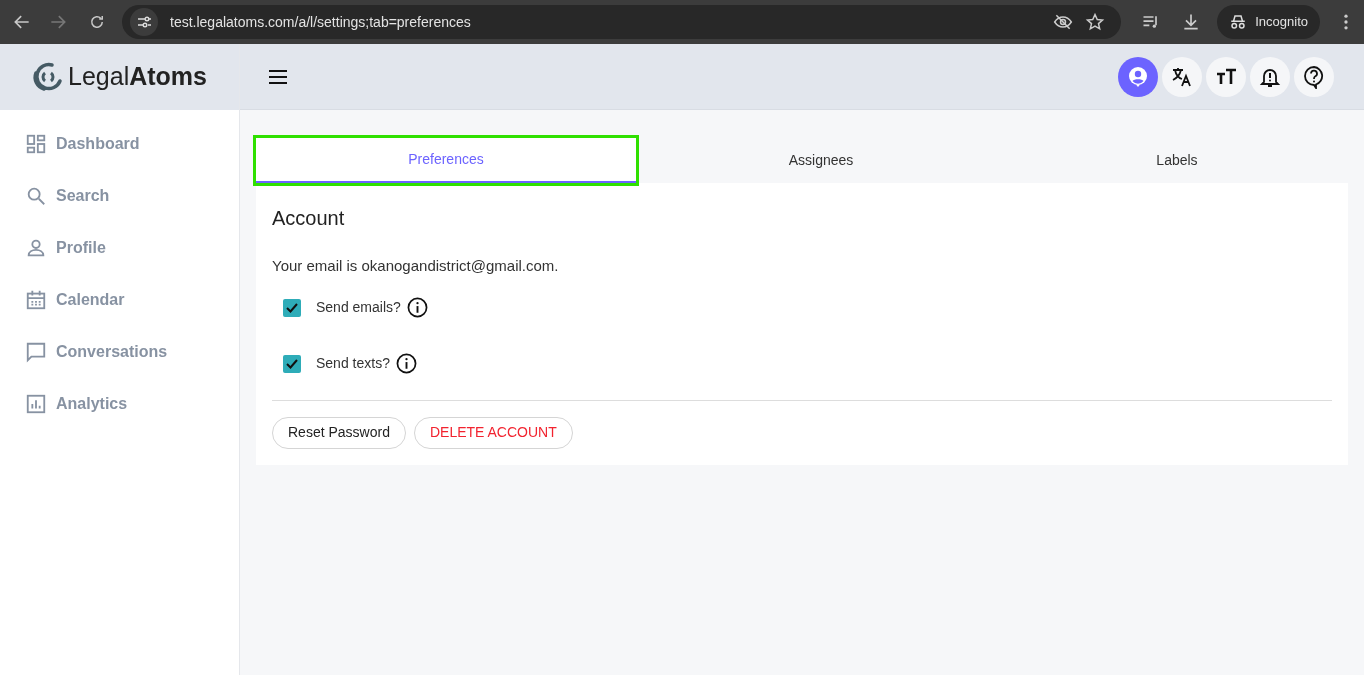  I want to click on translate-button, so click(1182, 76).